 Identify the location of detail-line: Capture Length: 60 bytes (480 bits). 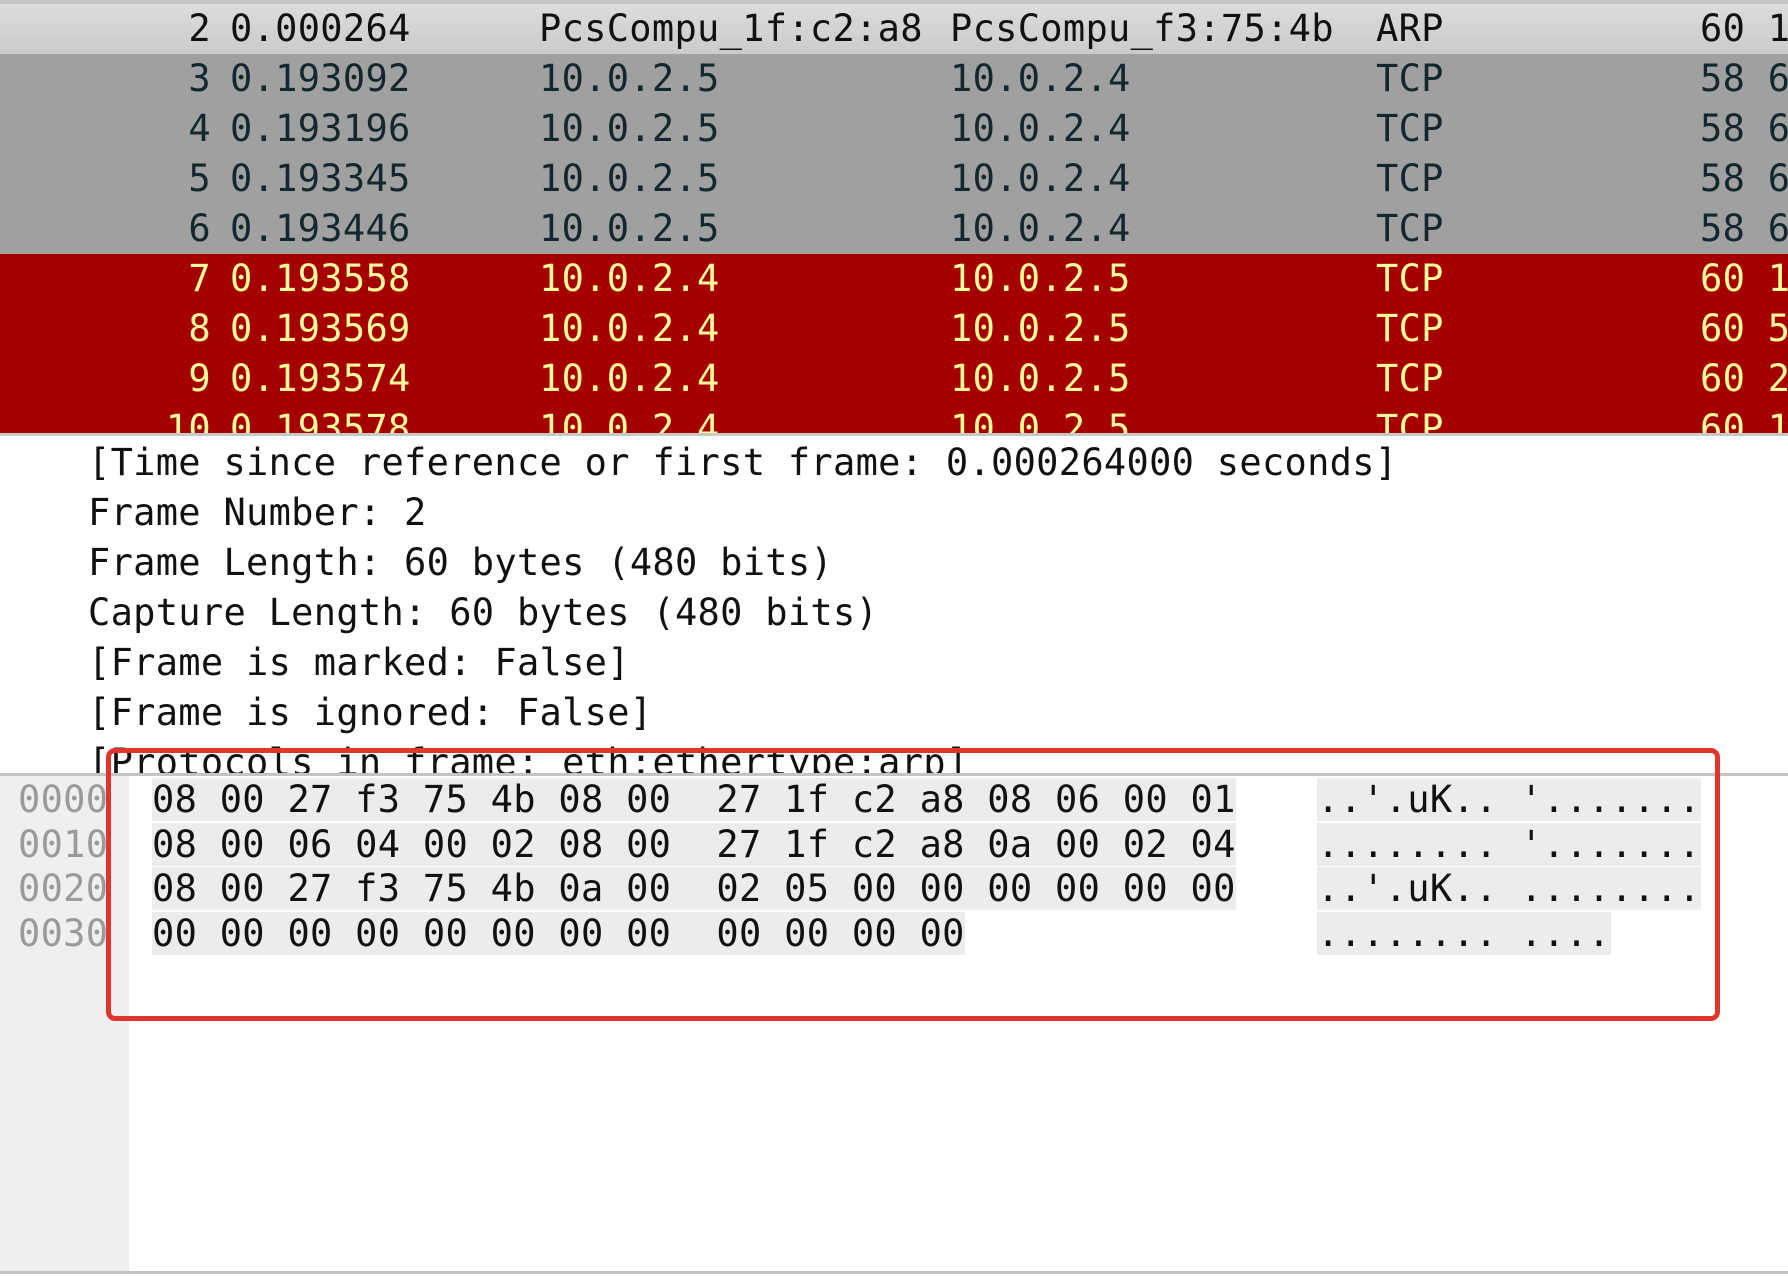
(483, 613).